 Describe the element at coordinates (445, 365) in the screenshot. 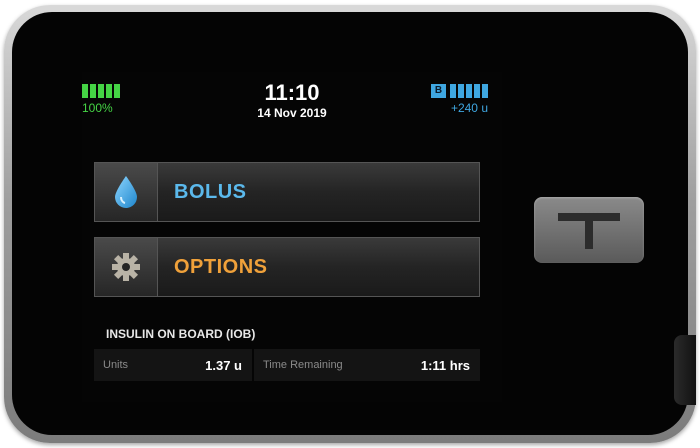

I see `iob-time-value: 1:11 hrs` at that location.